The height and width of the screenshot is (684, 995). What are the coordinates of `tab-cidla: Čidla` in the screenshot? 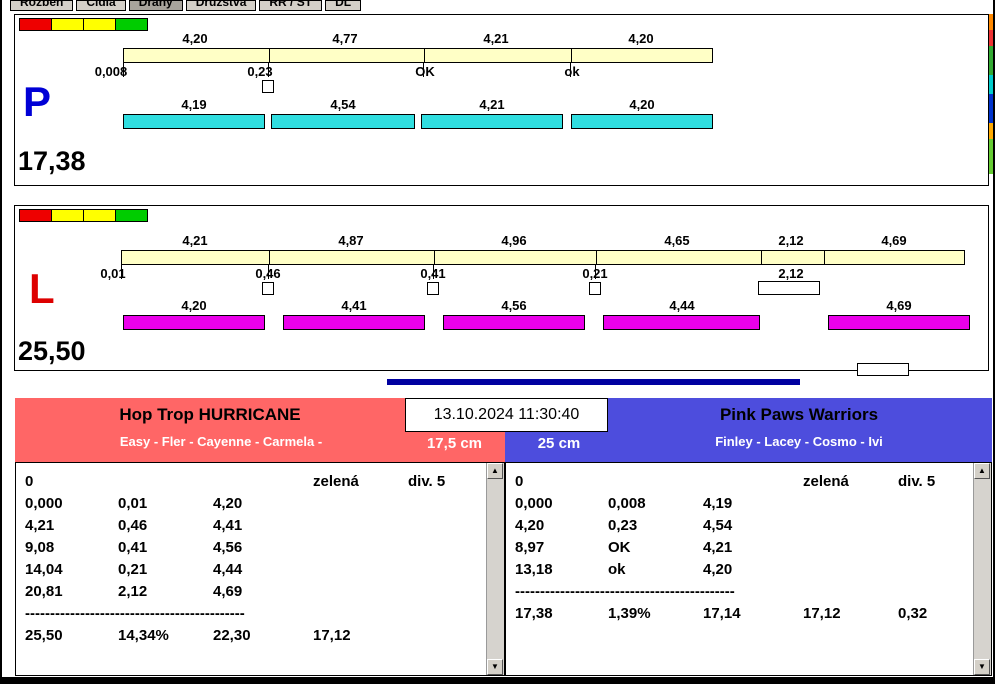 It's located at (101, 5).